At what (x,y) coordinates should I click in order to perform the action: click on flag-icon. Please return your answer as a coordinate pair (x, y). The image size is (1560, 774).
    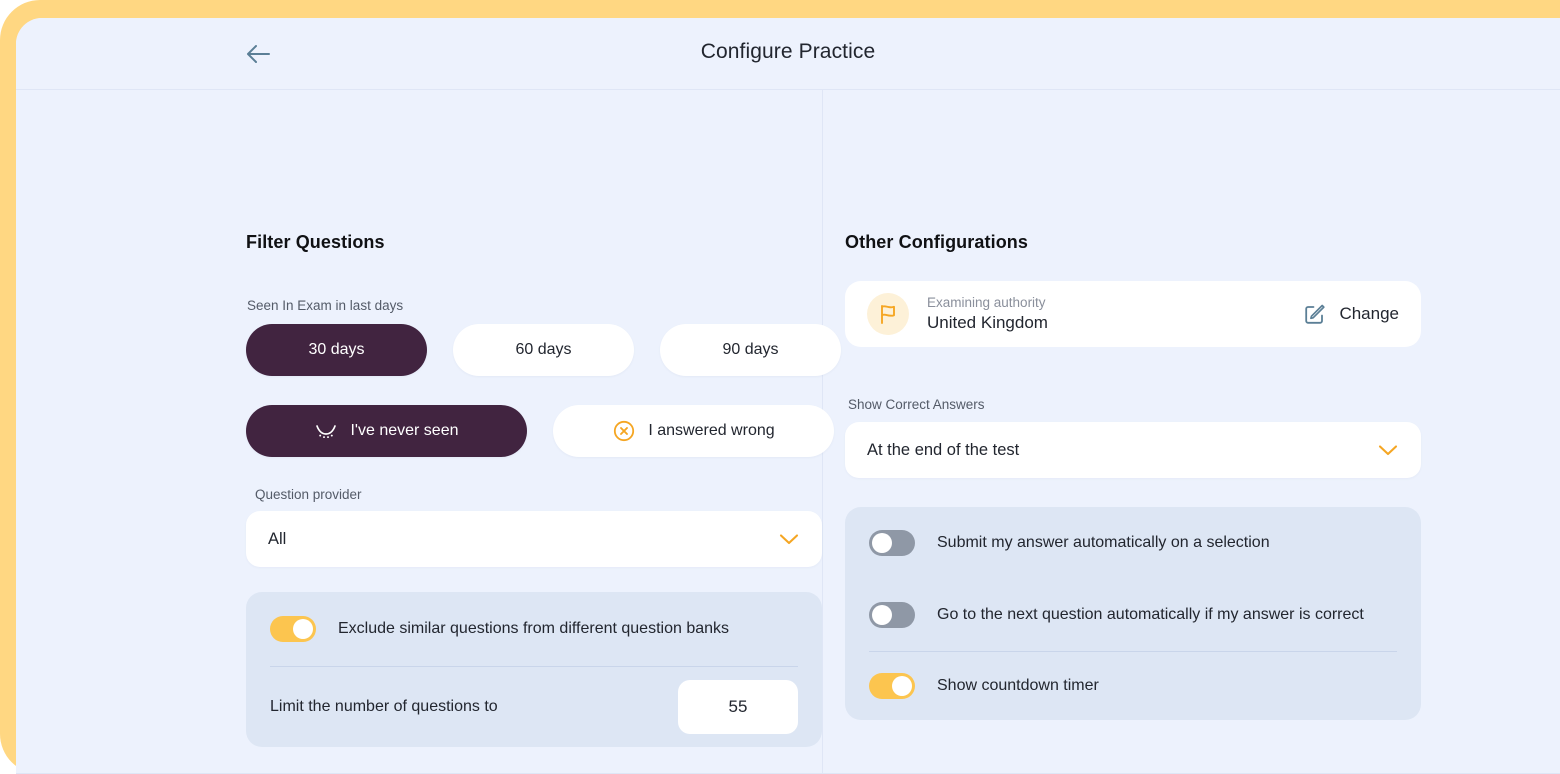
    Looking at the image, I should click on (888, 314).